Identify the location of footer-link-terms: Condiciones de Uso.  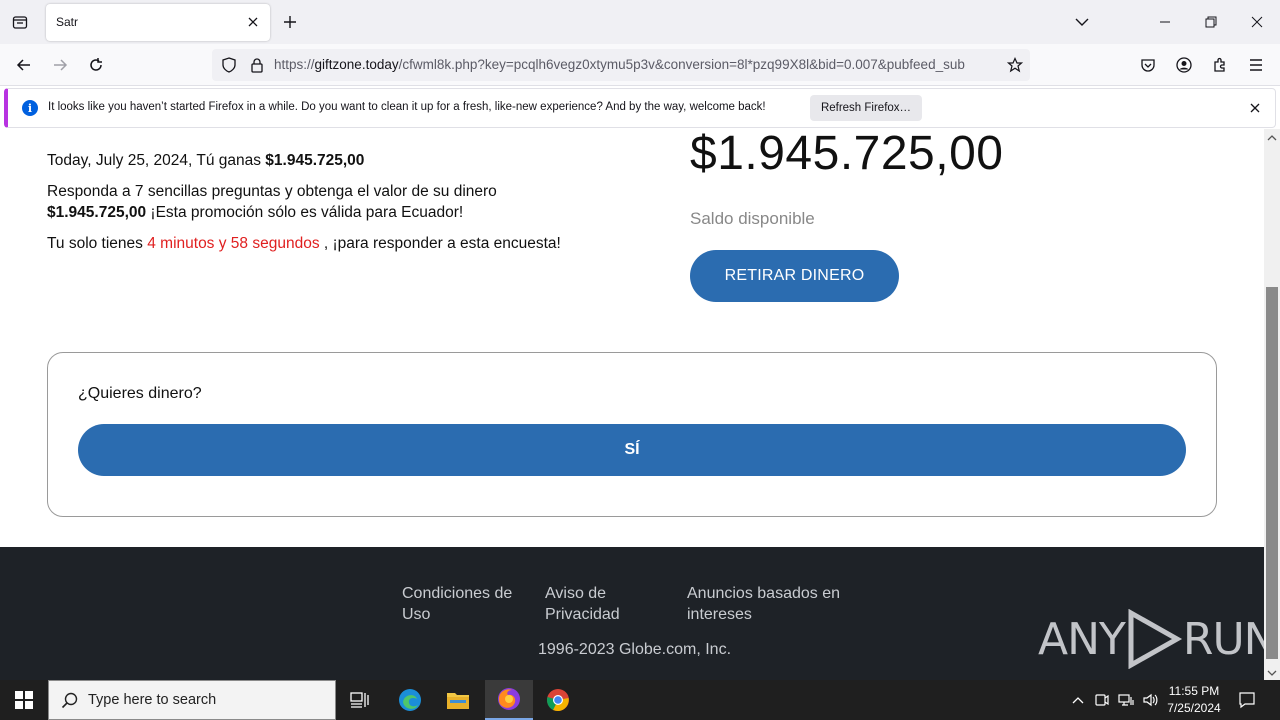
(457, 604).